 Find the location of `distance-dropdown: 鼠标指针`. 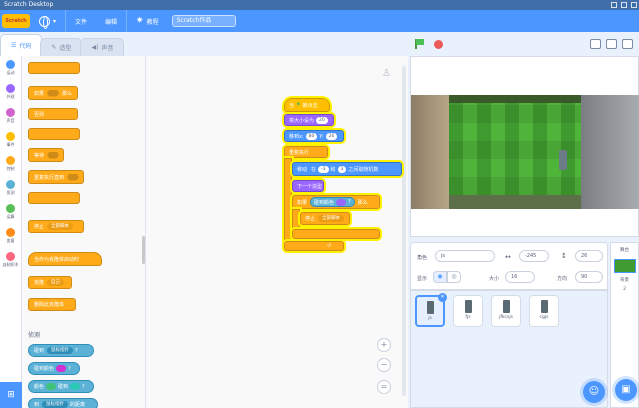

distance-dropdown: 鼠标指针 is located at coordinates (55, 404).